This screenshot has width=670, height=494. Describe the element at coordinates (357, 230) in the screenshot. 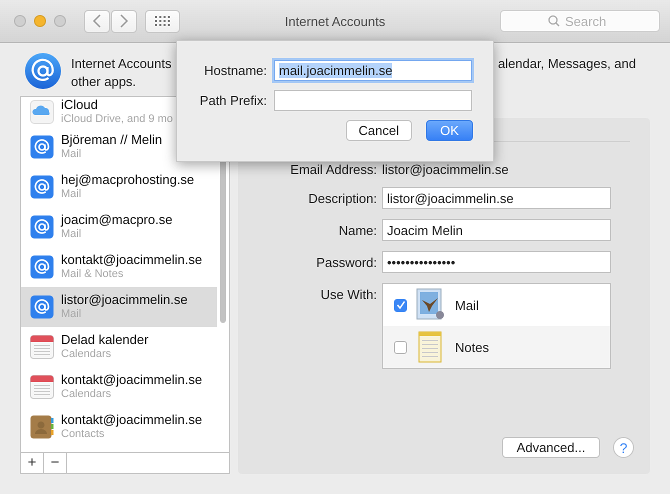

I see `field-label: Name:` at that location.